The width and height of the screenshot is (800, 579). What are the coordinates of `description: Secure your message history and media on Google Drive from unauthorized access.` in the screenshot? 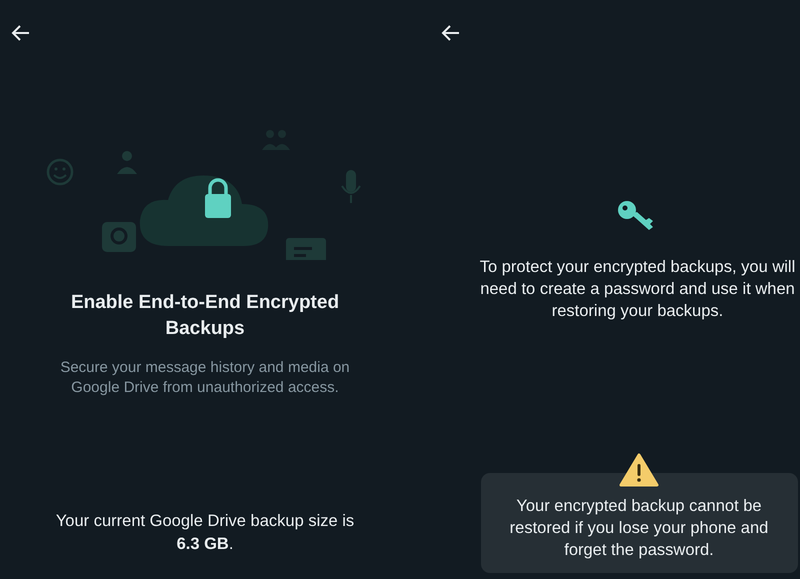 It's located at (205, 378).